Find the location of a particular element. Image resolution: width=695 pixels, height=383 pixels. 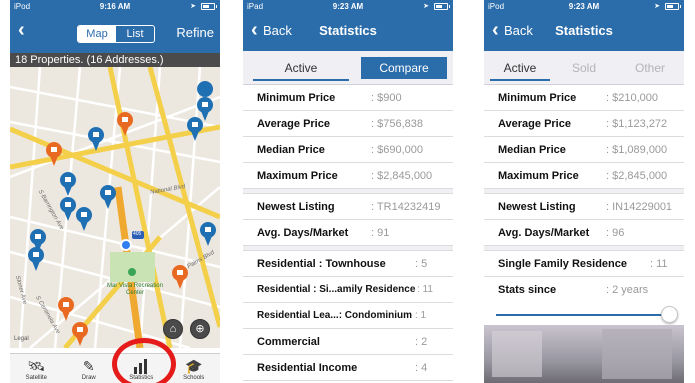

stat-row: Average Price: $1,123,272 is located at coordinates (584, 124).